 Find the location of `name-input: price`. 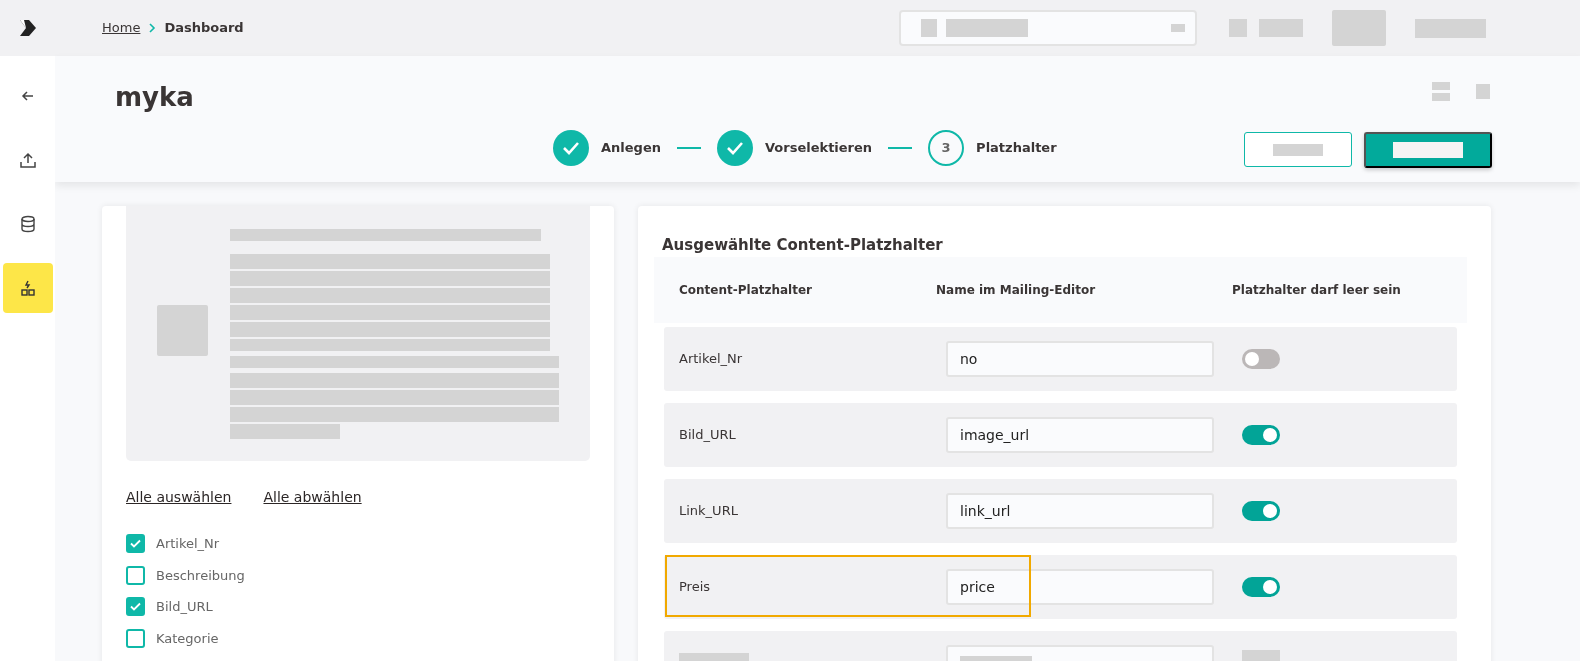

name-input: price is located at coordinates (1080, 586).